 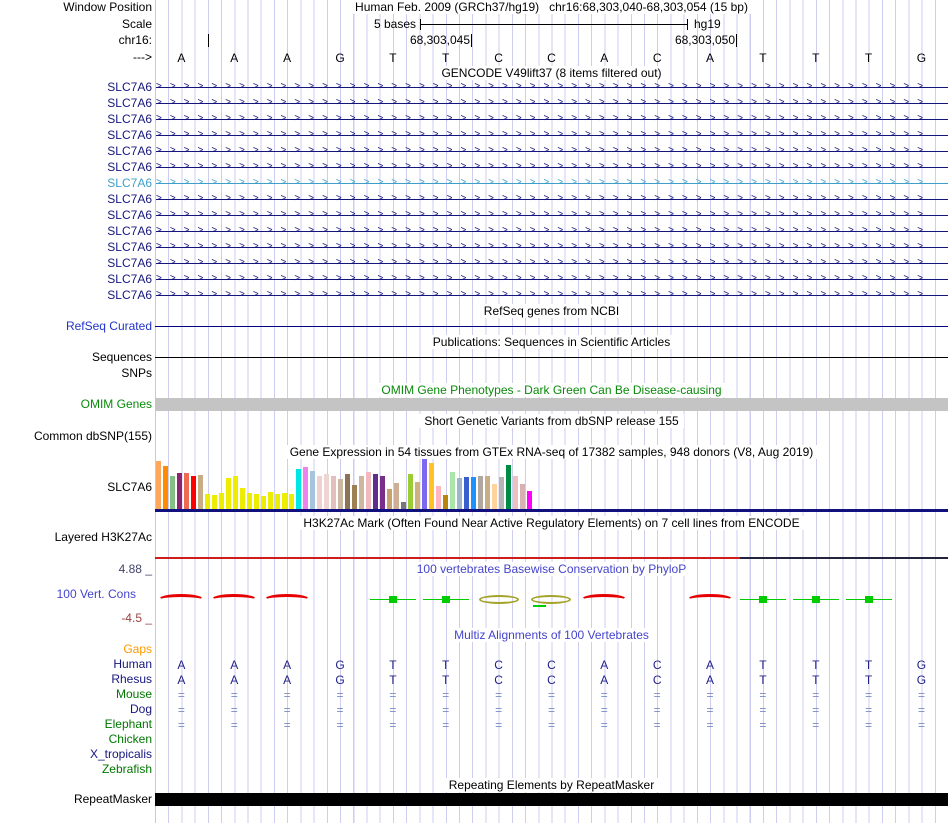 I want to click on repeatmasker-element-bar, so click(x=551, y=799).